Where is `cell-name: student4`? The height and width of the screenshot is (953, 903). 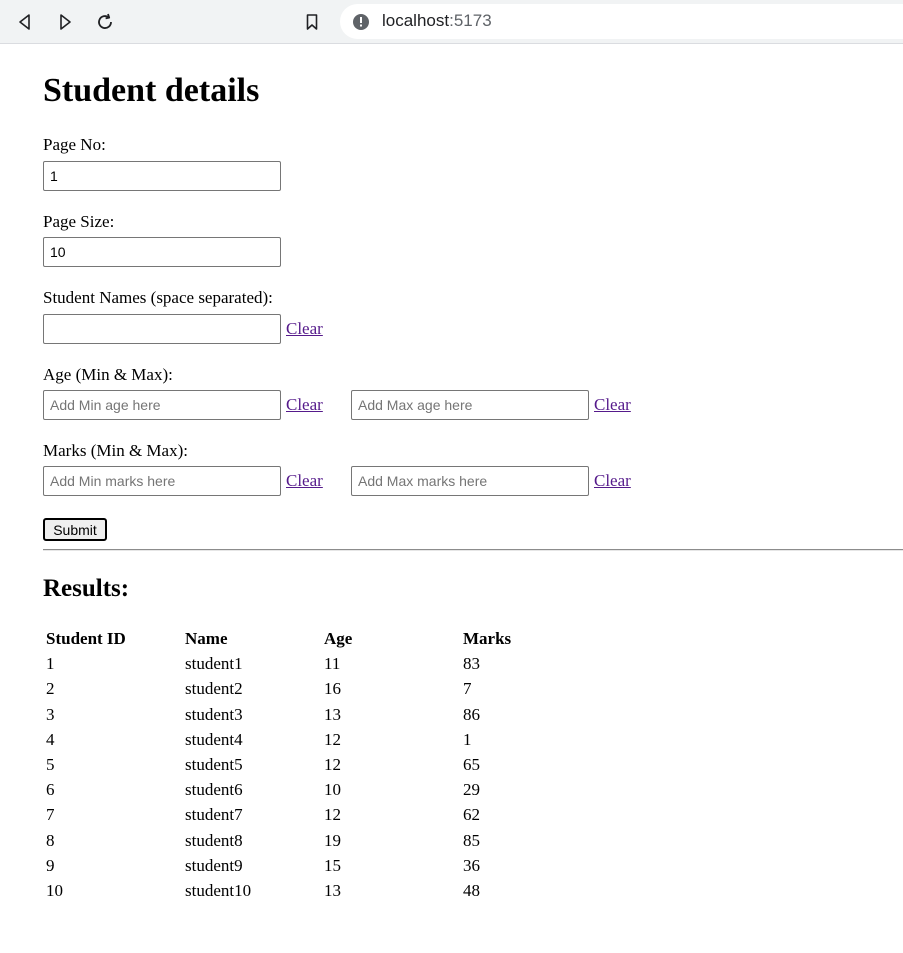 cell-name: student4 is located at coordinates (214, 739).